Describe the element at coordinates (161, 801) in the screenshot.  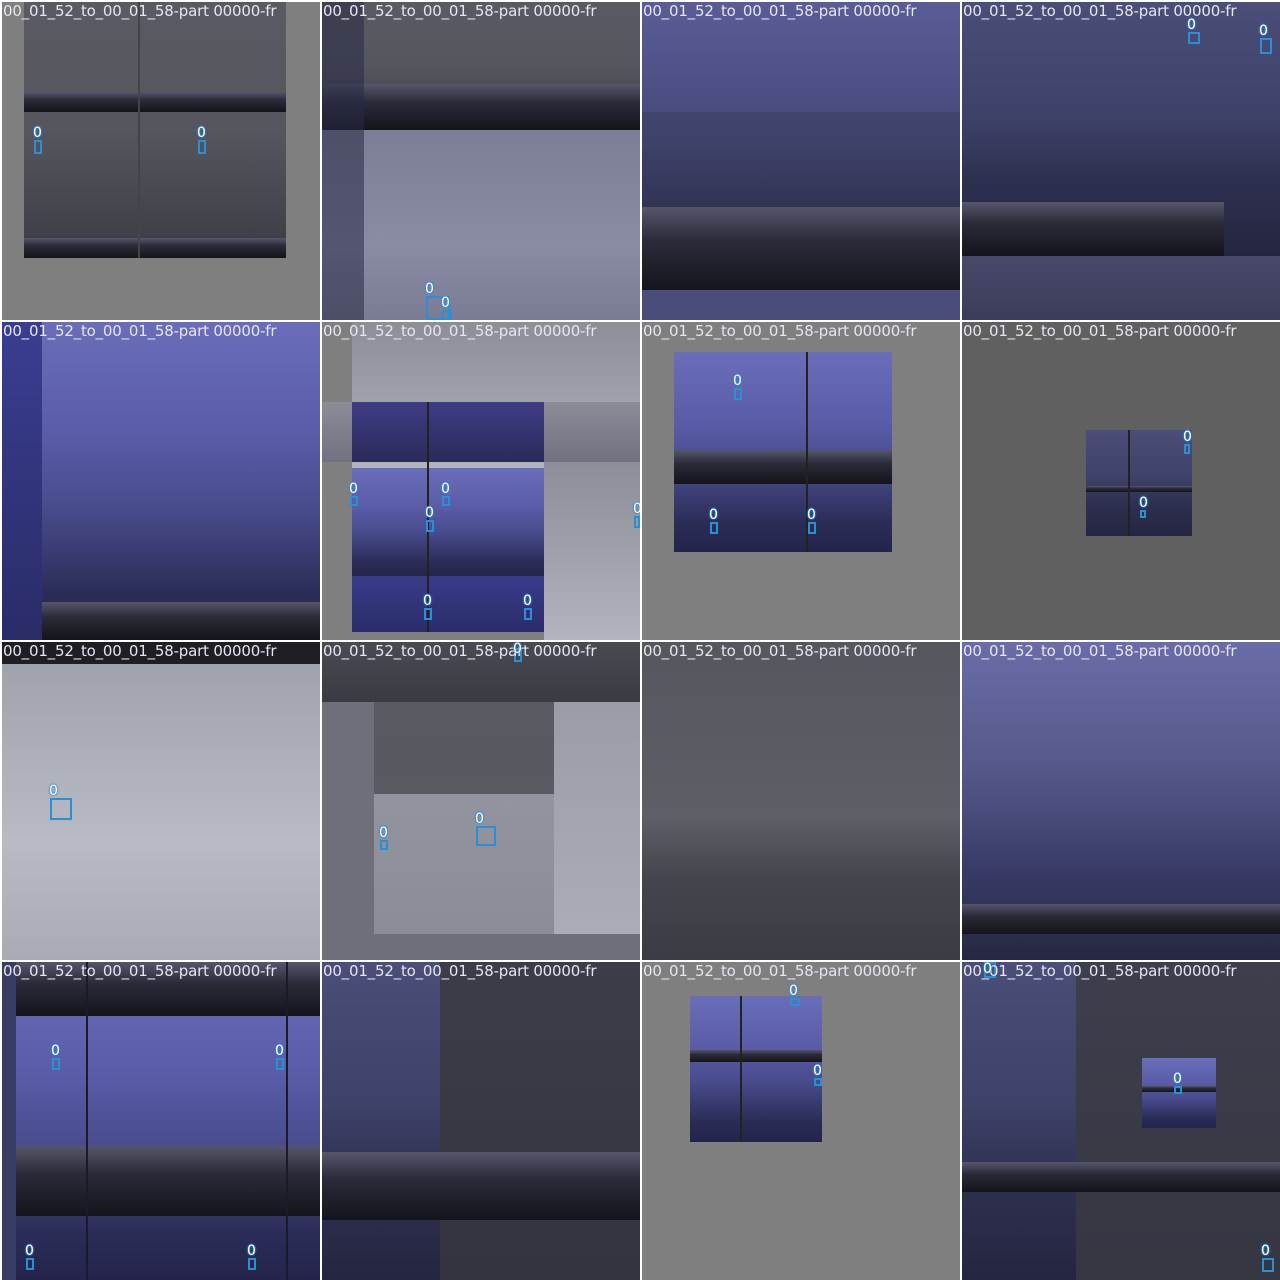
I see `mosaic-tile: 0 00_01_52_to_00_01_58-part 00000-fr` at that location.